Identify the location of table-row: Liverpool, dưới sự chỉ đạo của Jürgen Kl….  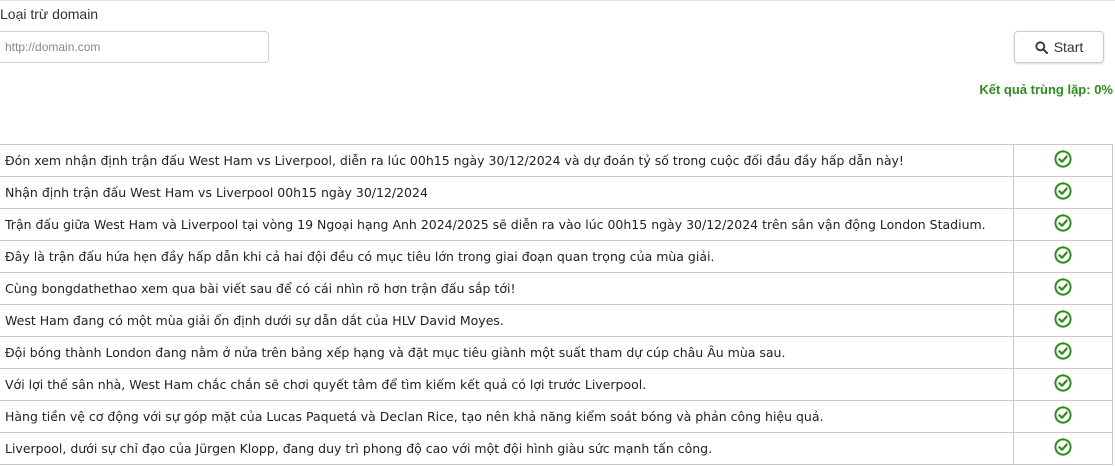
(556, 448).